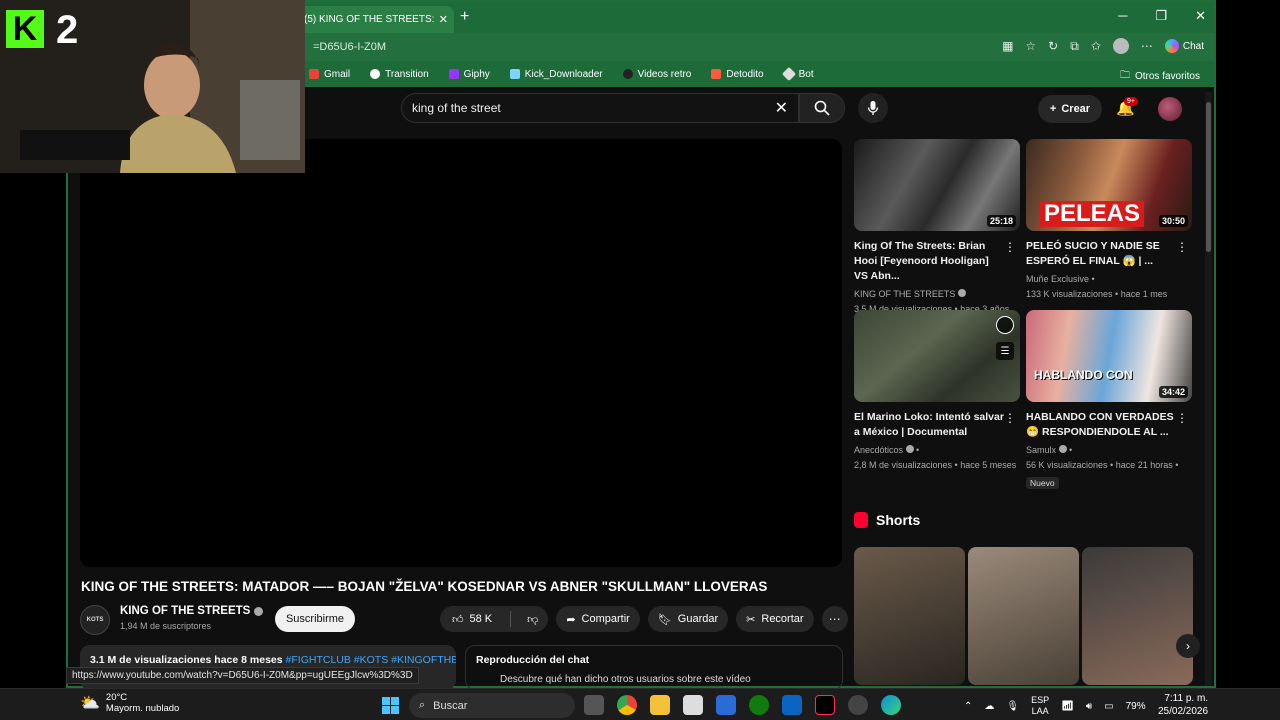  Describe the element at coordinates (693, 705) in the screenshot. I see `store-icon` at that location.